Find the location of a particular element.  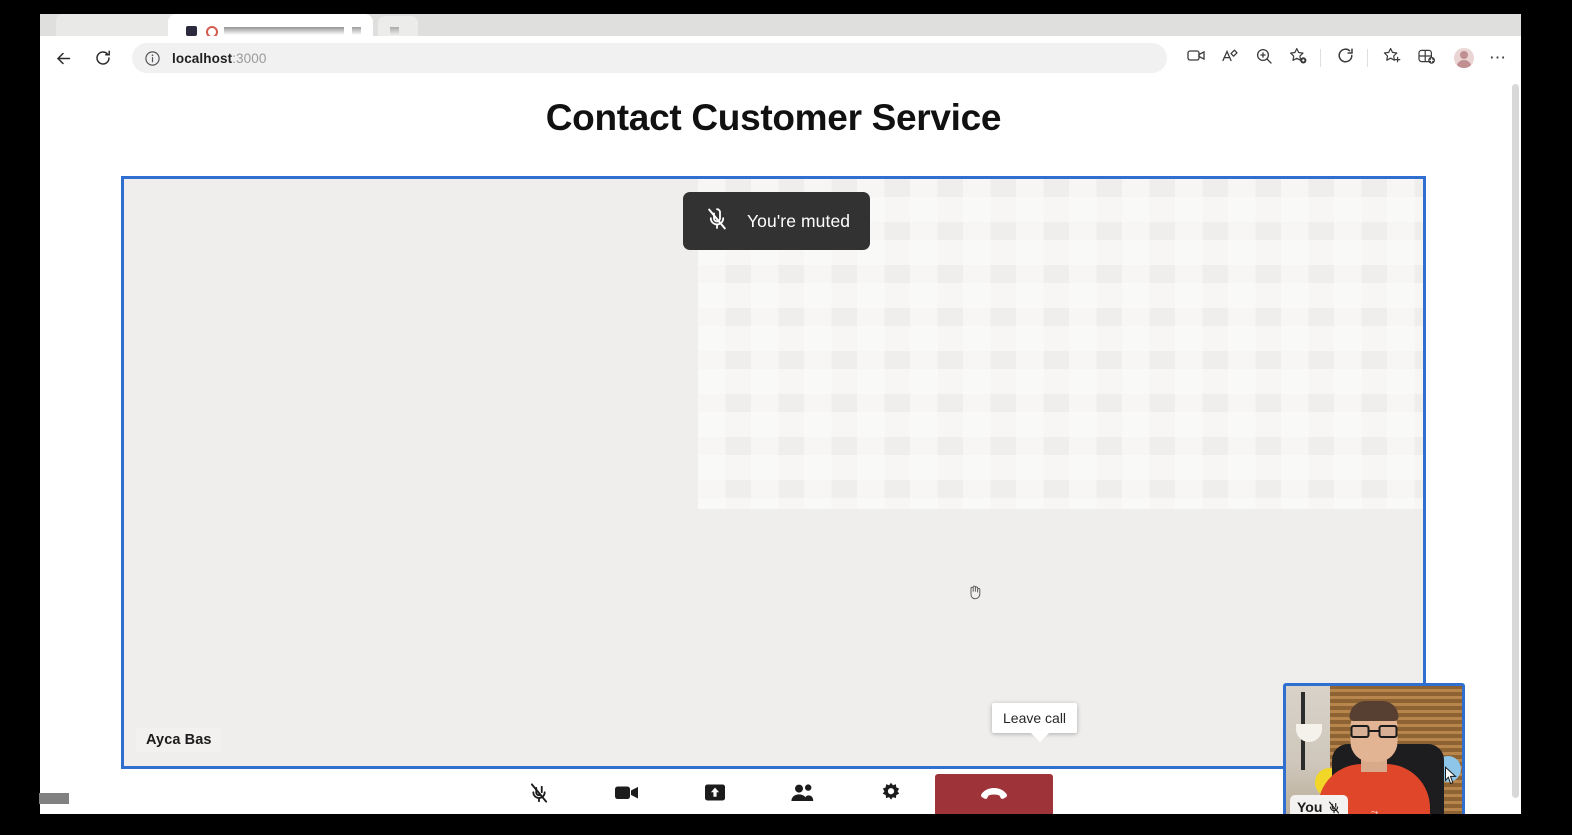

settings-button: Device is located at coordinates (891, 794).